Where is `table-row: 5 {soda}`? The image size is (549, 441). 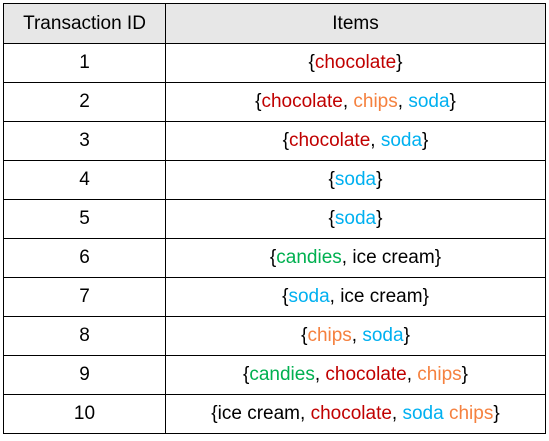 table-row: 5 {soda} is located at coordinates (274, 219).